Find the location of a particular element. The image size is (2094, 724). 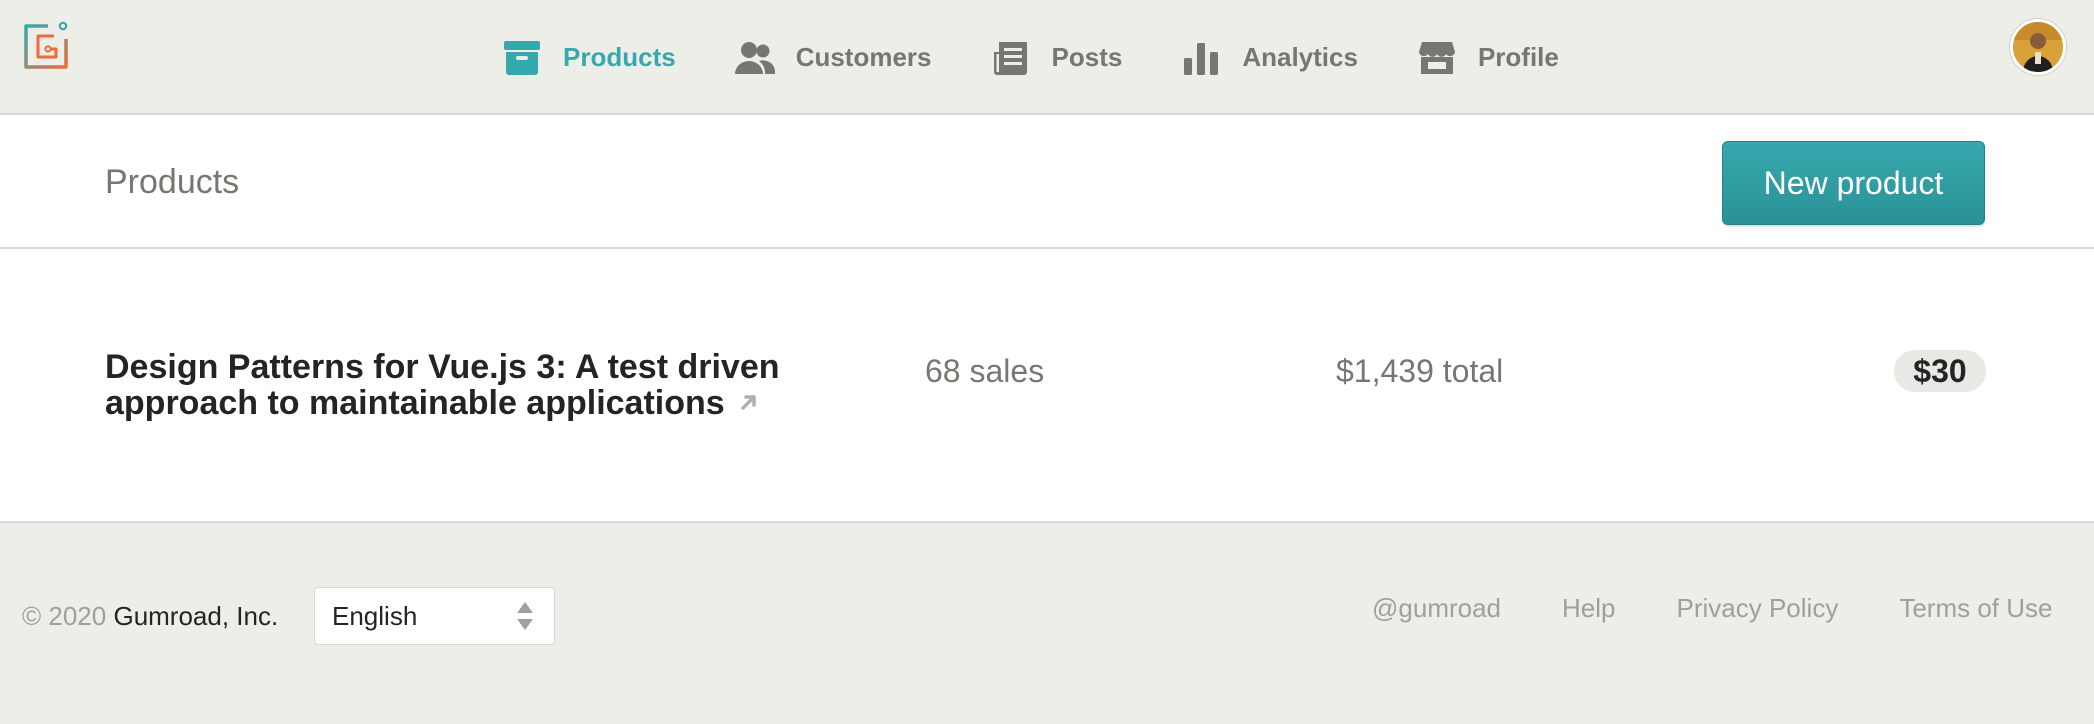

gumroad-logo-icon is located at coordinates (46, 46).